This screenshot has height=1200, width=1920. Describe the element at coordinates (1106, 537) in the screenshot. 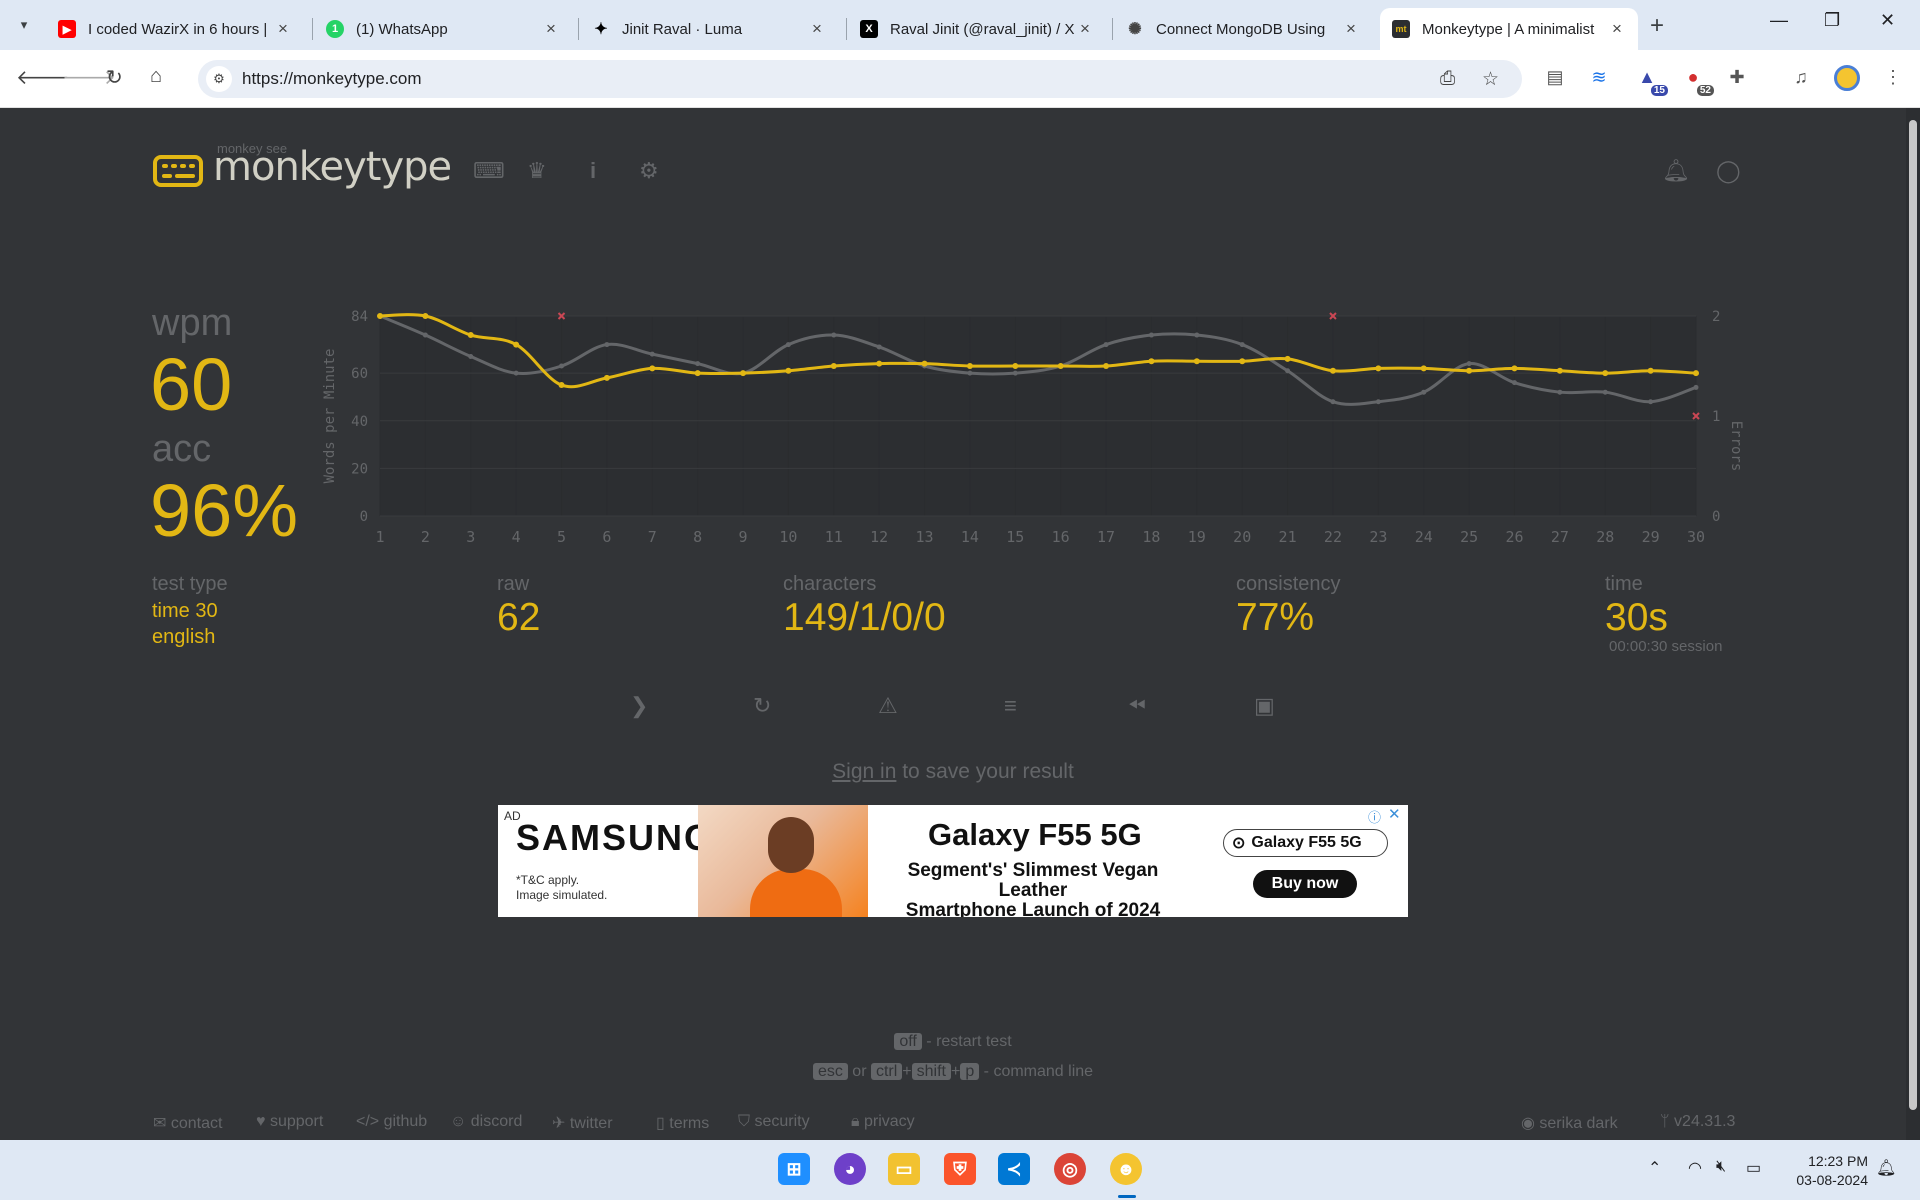

I see `x-tick-label: 17` at that location.